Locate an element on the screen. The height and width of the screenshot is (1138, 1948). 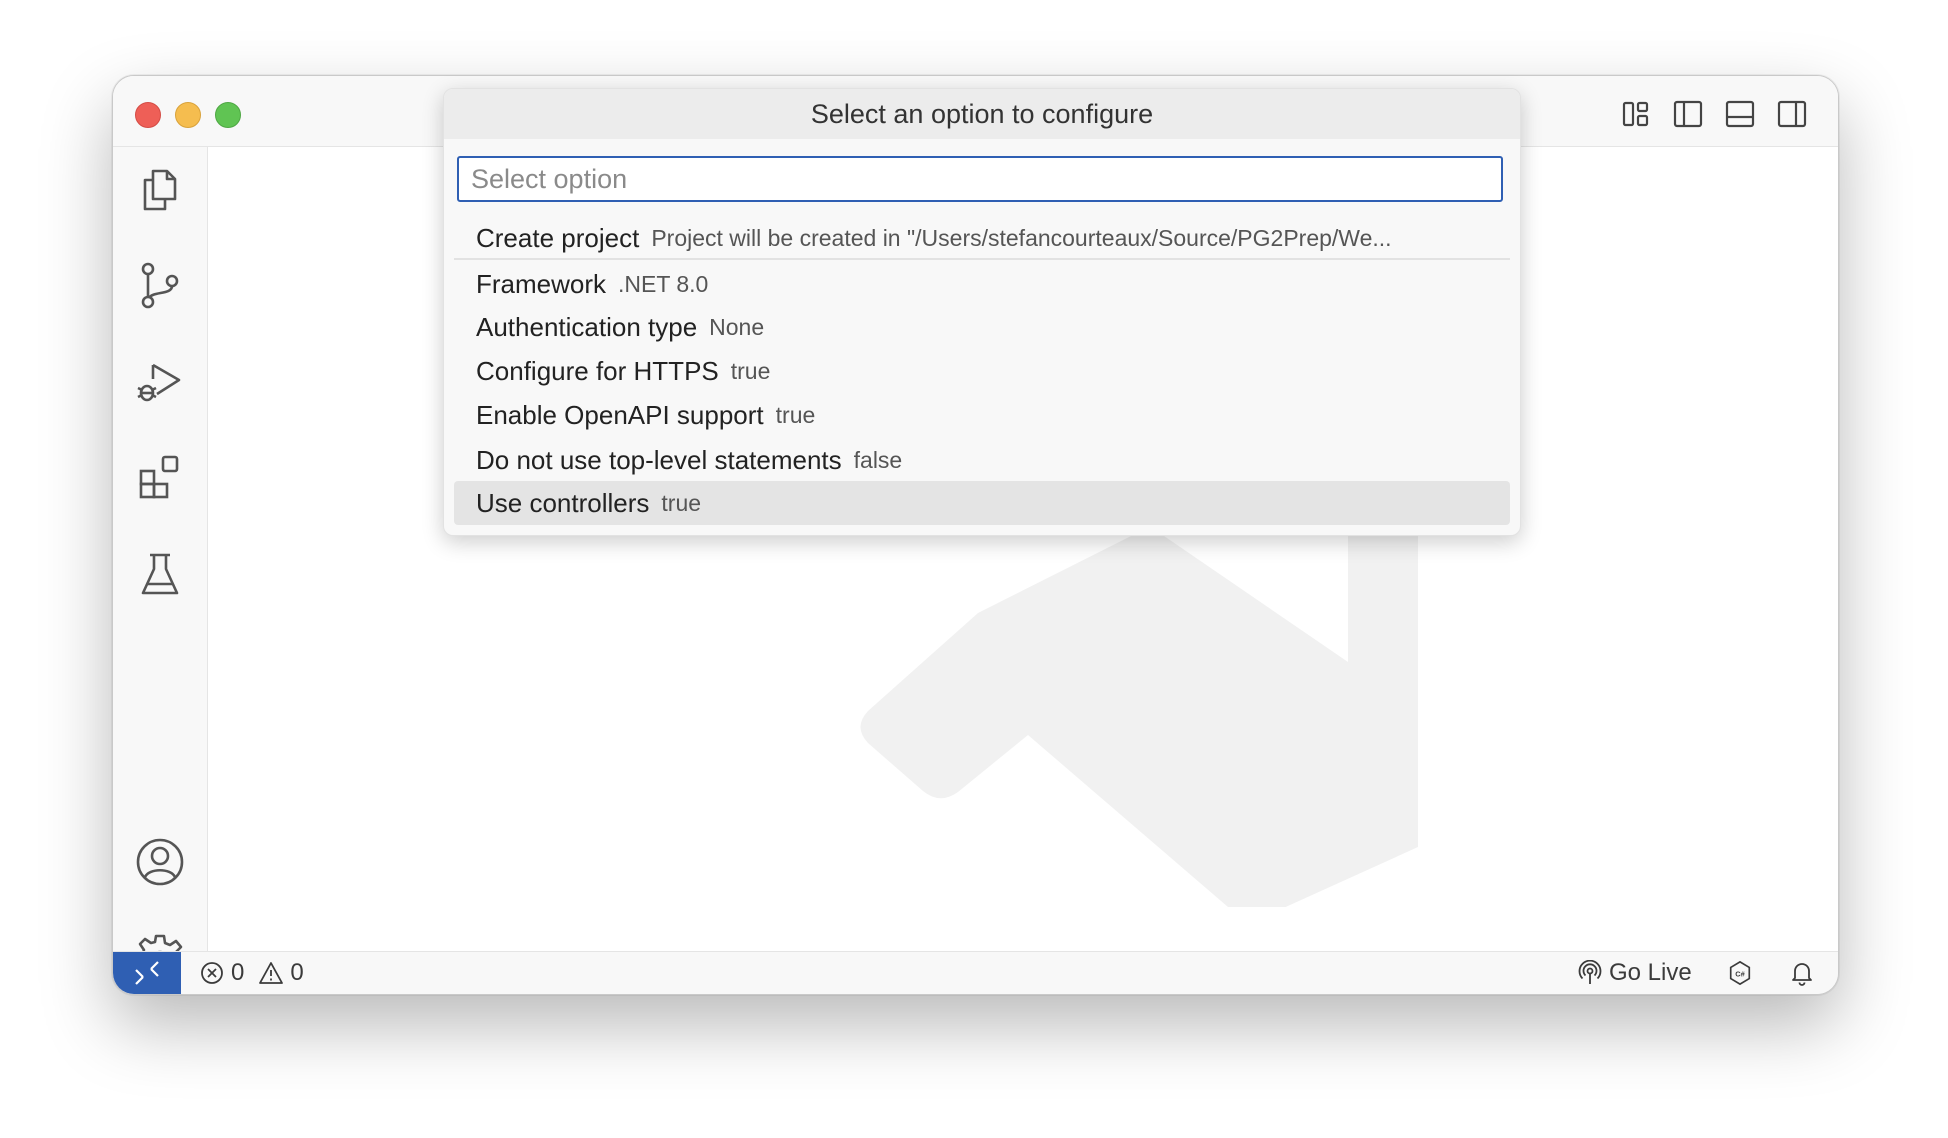
broadcast-icon is located at coordinates (1590, 972).